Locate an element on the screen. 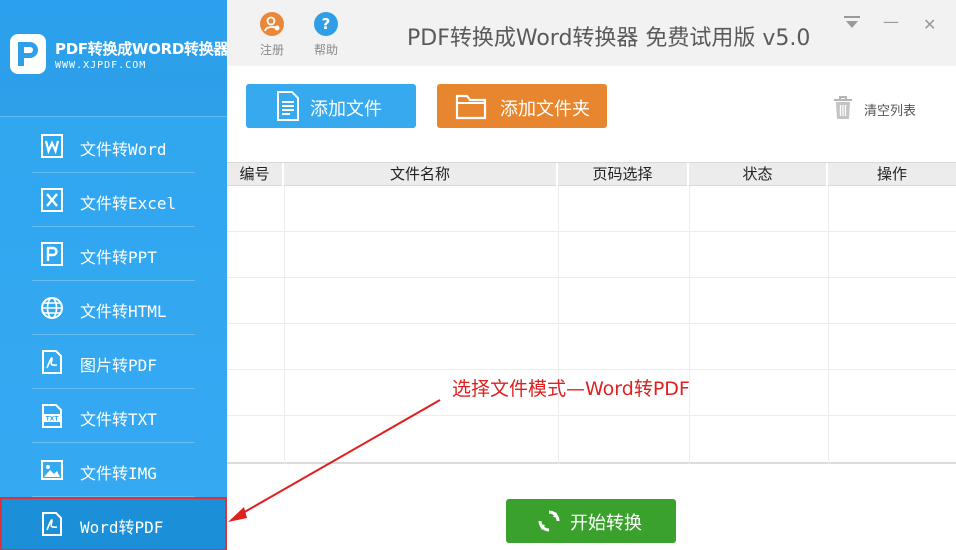 Image resolution: width=956 pixels, height=550 pixels. sidebar-item-label: 文件转HTML is located at coordinates (123, 311).